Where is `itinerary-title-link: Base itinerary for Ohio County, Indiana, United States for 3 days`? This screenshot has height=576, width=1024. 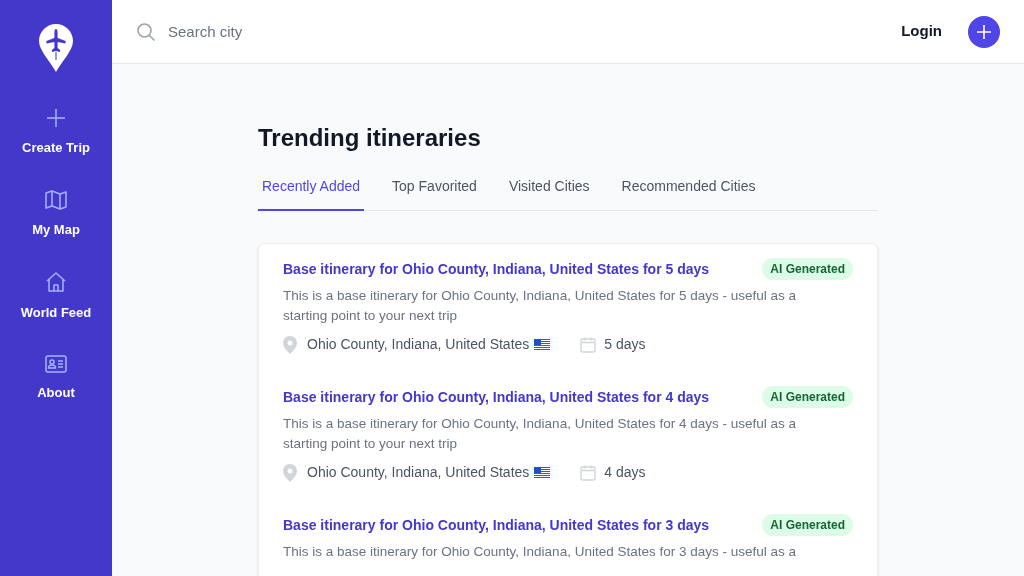 itinerary-title-link: Base itinerary for Ohio County, Indiana, United States for 3 days is located at coordinates (496, 525).